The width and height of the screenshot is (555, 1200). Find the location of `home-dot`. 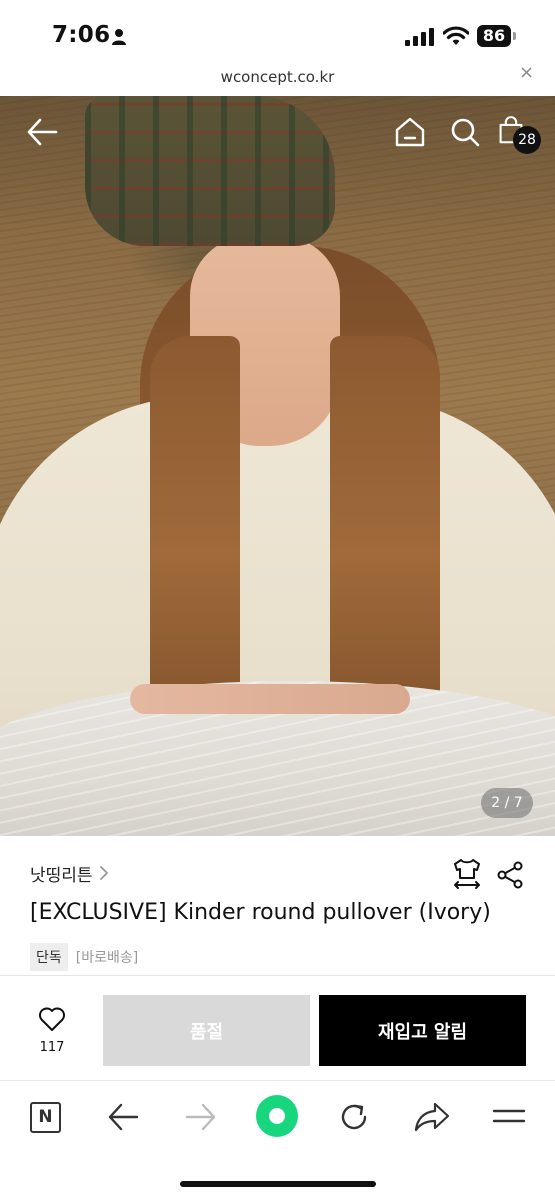

home-dot is located at coordinates (277, 1116).